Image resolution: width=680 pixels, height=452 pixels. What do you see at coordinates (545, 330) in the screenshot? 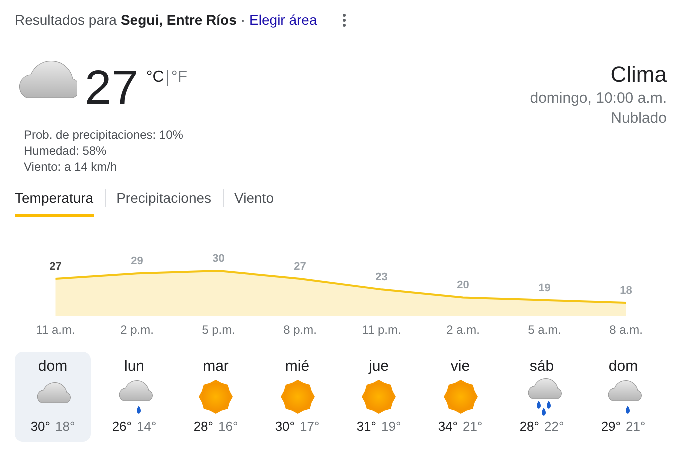
I see `hour-label: 5 a.m.` at bounding box center [545, 330].